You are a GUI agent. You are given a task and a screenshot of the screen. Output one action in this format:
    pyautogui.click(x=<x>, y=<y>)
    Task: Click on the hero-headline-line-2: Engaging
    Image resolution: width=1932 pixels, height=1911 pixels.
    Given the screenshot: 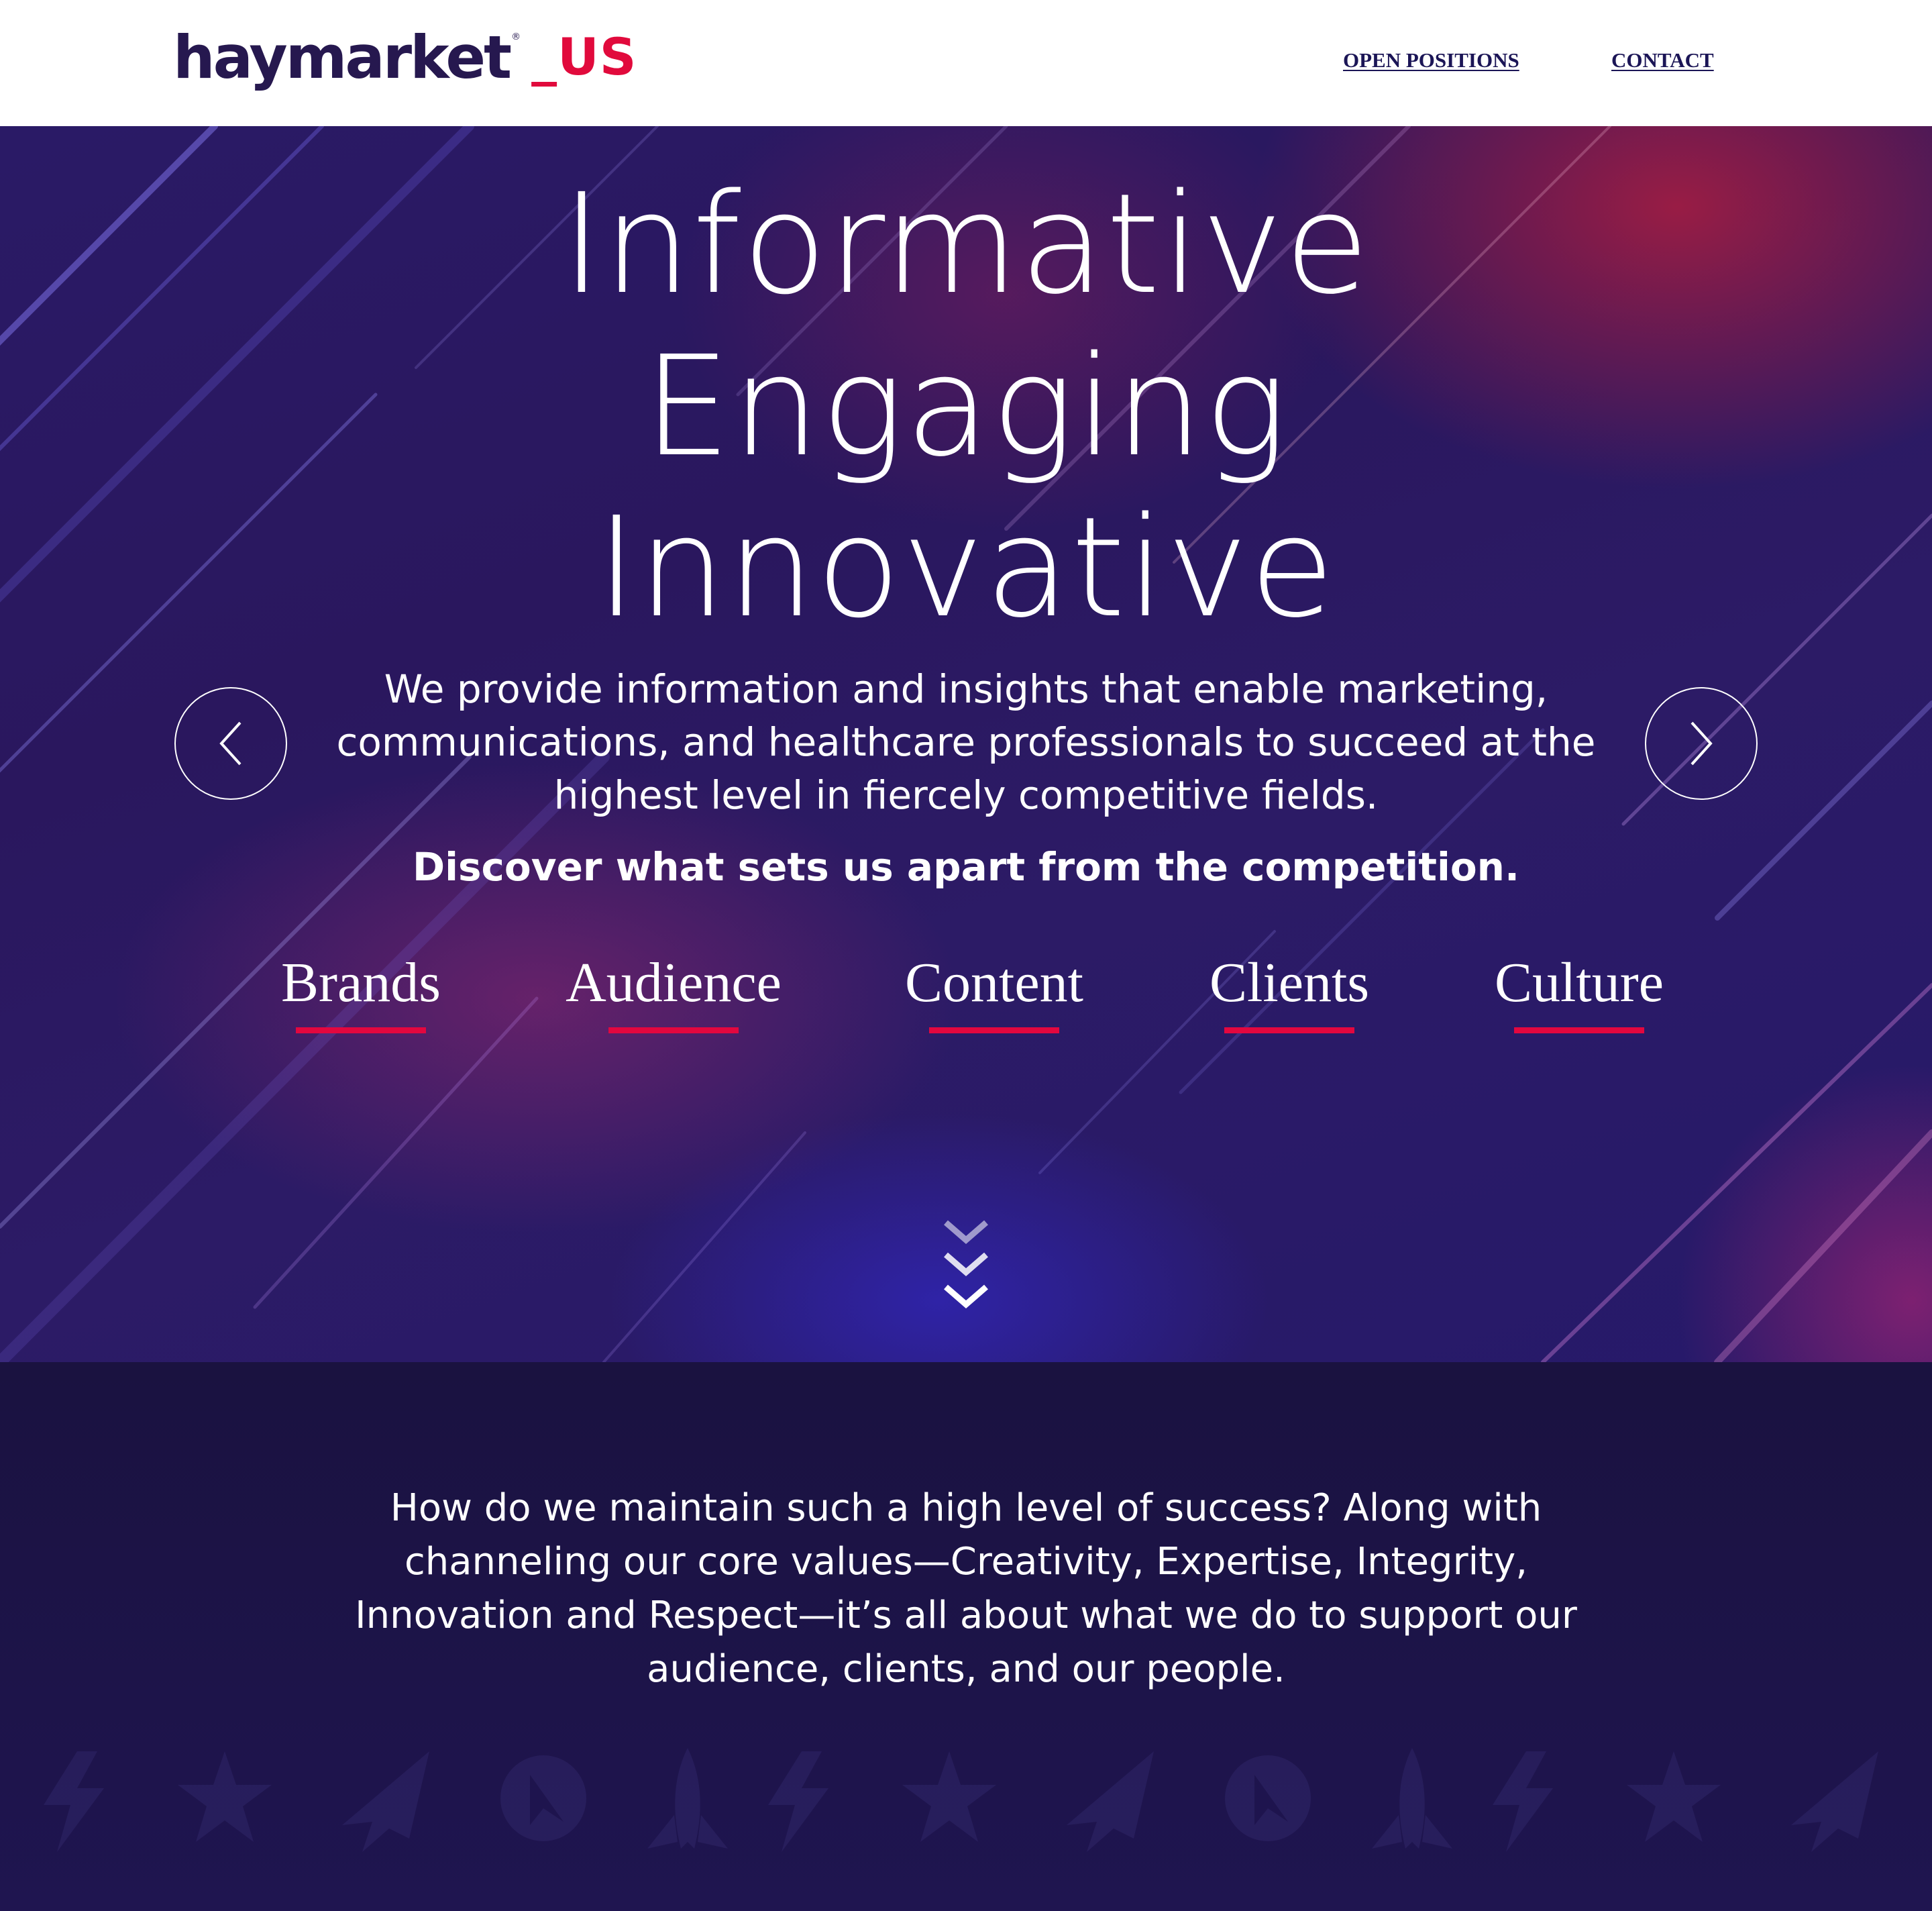 What is the action you would take?
    pyautogui.click(x=966, y=407)
    